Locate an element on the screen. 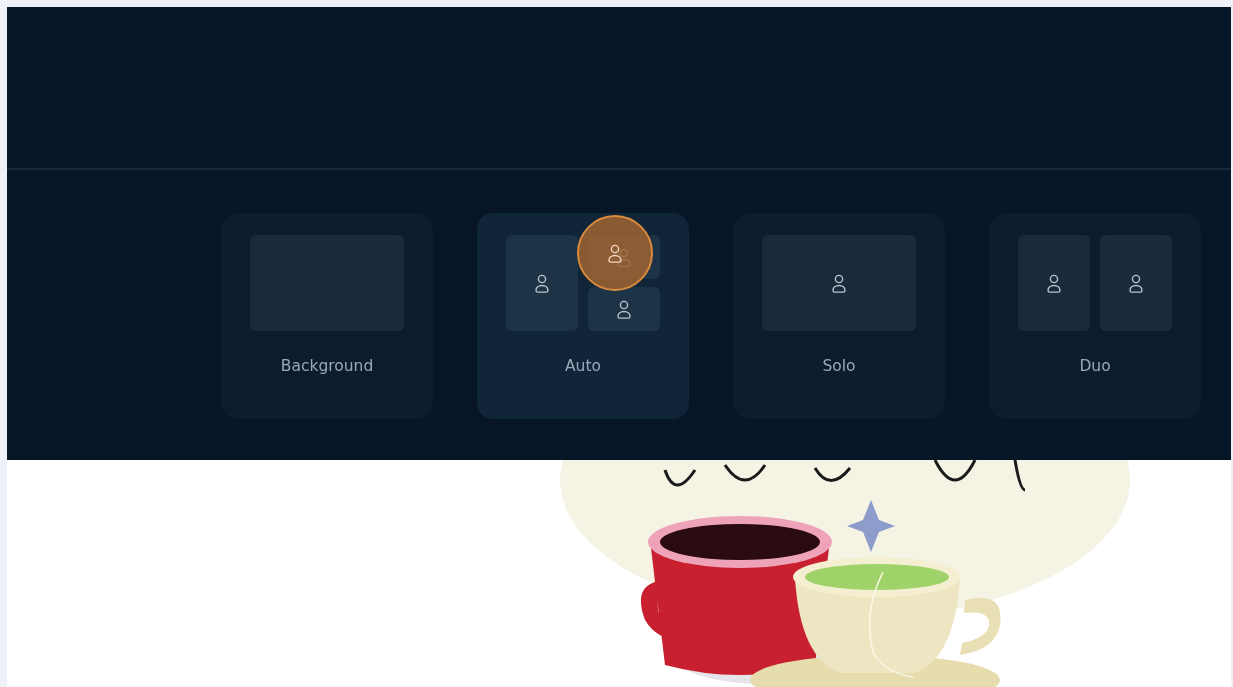  layout-option: Background is located at coordinates (327, 316).